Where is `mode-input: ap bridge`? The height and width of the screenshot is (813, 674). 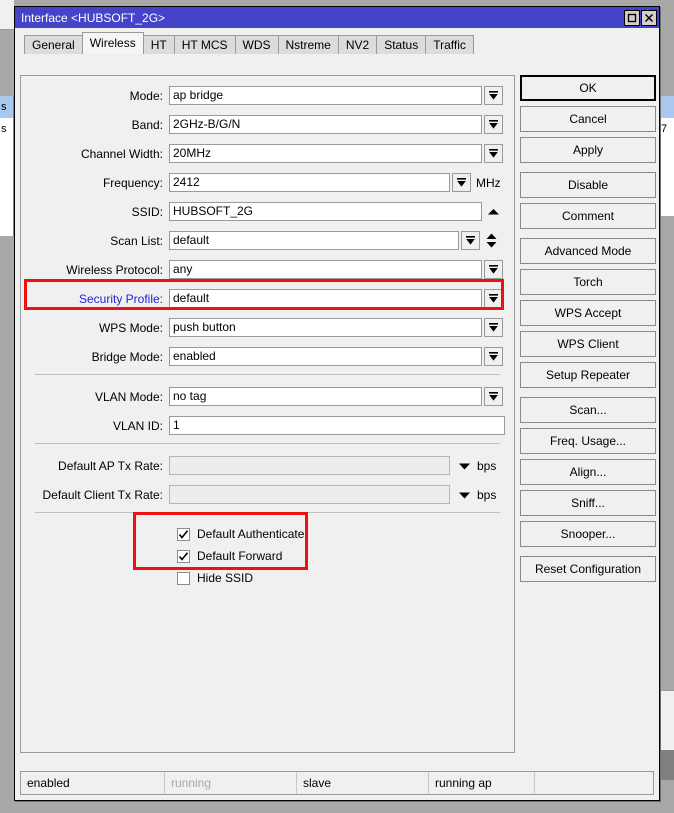 mode-input: ap bridge is located at coordinates (325, 95).